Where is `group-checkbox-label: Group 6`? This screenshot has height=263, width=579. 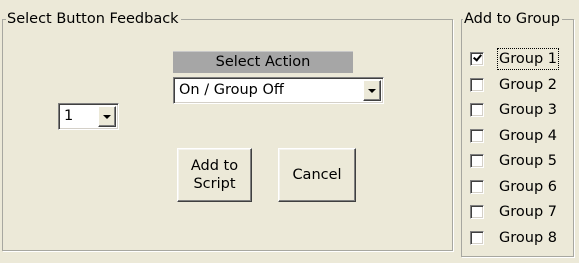 group-checkbox-label: Group 6 is located at coordinates (528, 187).